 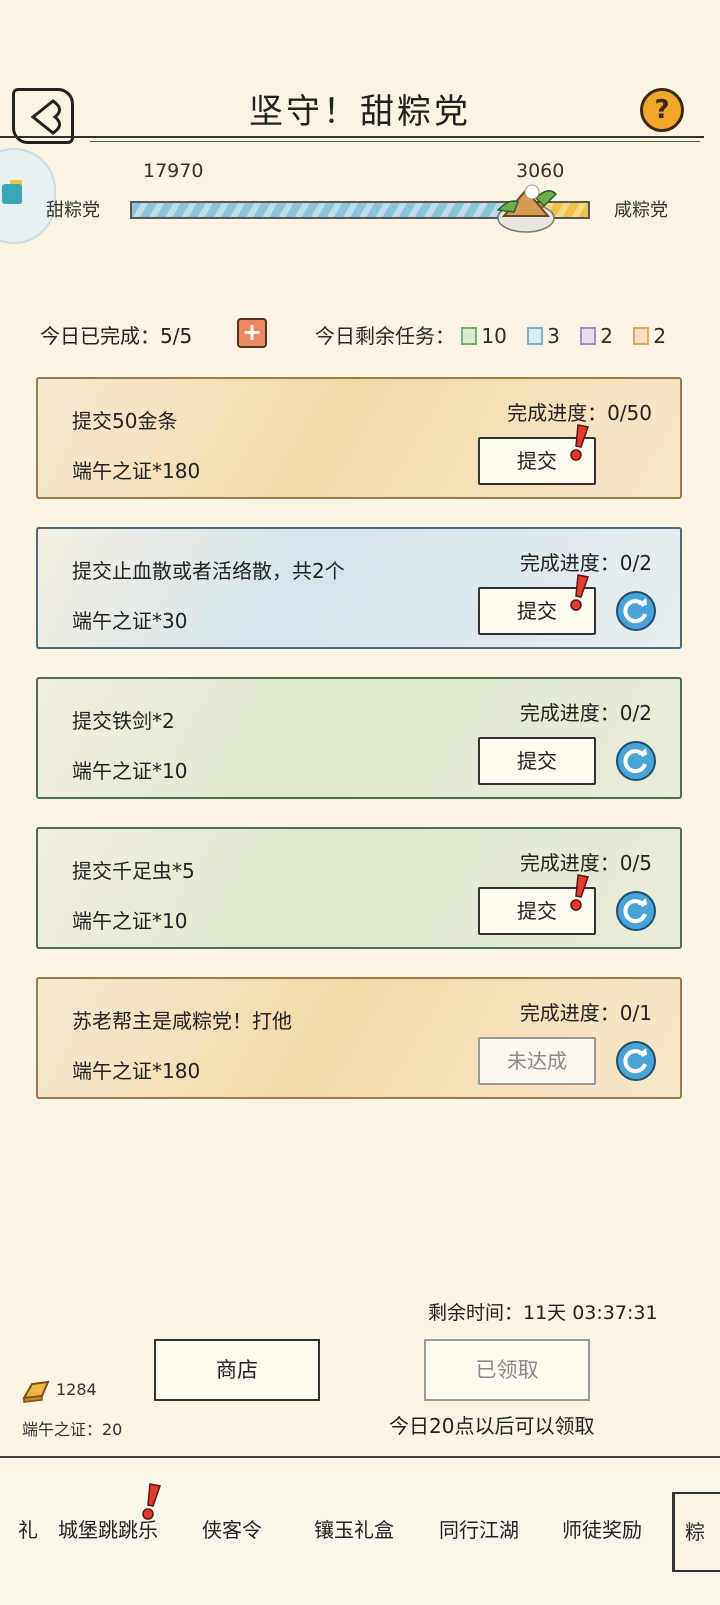 I want to click on shop-button: 商店, so click(x=237, y=1370).